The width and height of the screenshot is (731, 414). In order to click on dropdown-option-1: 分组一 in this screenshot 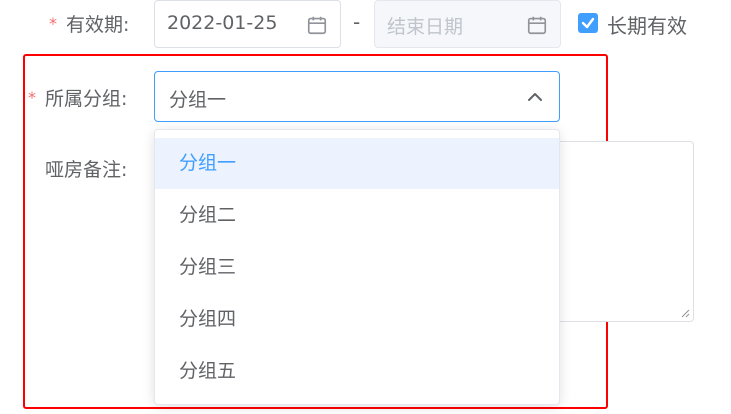, I will do `click(357, 163)`.